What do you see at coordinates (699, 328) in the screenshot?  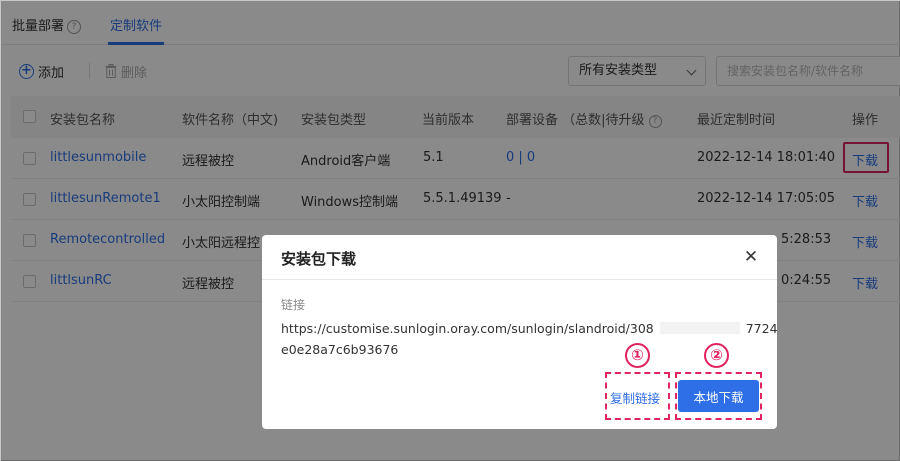 I see `redacted-region` at bounding box center [699, 328].